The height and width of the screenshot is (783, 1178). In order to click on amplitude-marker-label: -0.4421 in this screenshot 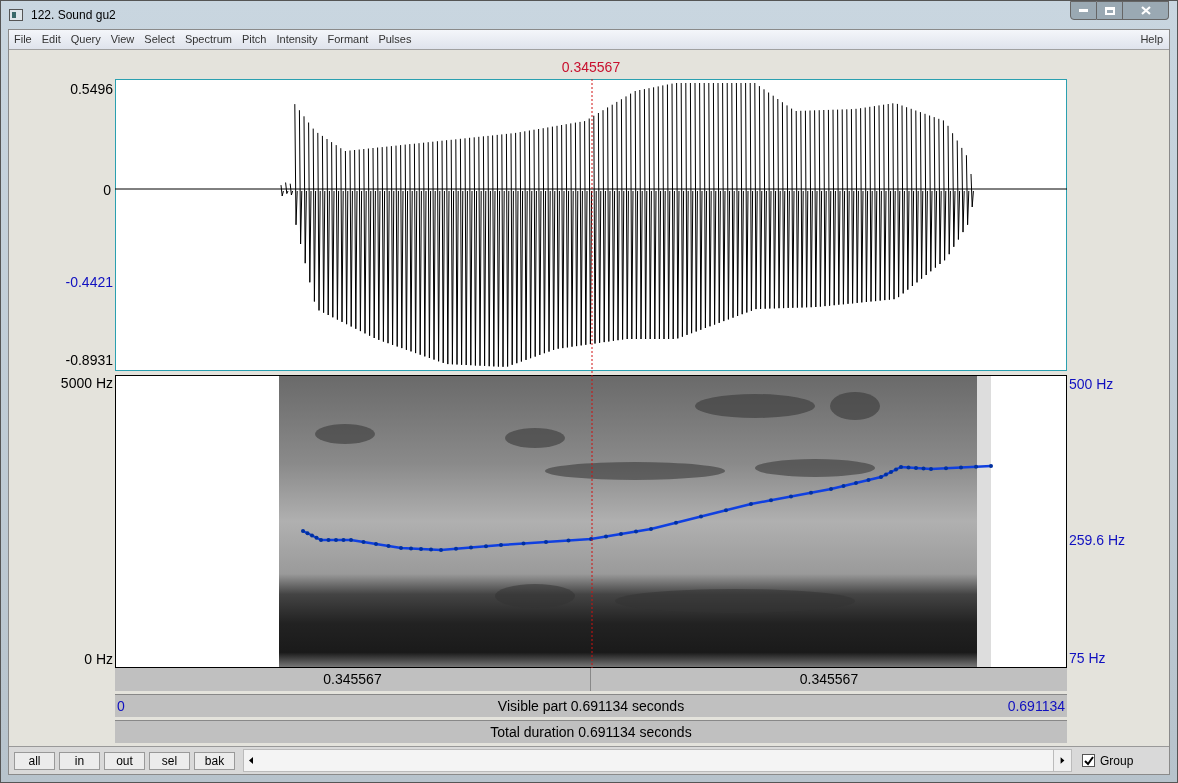, I will do `click(89, 282)`.